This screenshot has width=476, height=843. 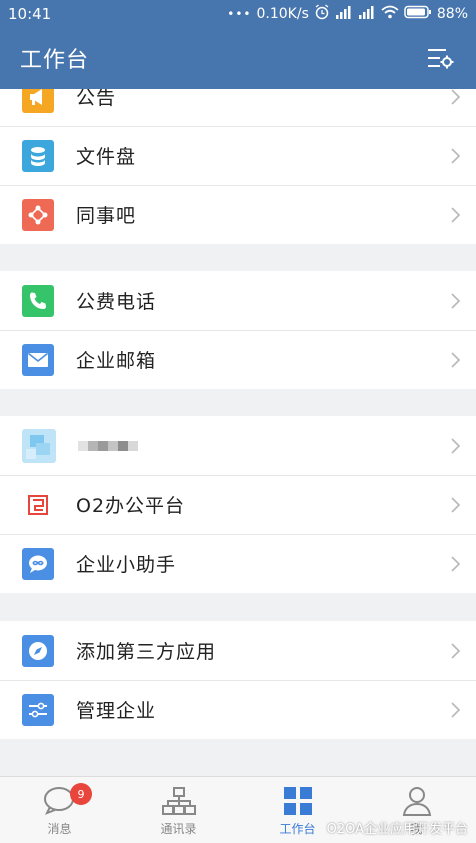 I want to click on app-item-manage-enterprise: 管理企业, so click(x=238, y=709).